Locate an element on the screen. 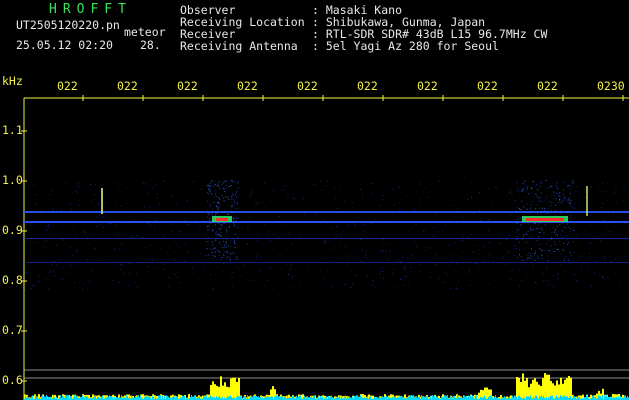 The width and height of the screenshot is (629, 400). amp-bar is located at coordinates (517, 388).